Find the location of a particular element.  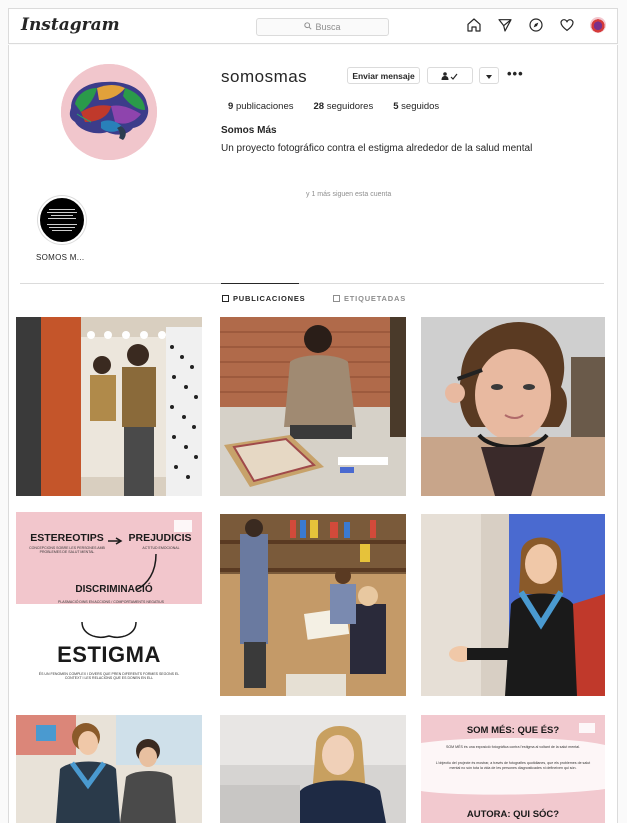

photo-woman-door is located at coordinates (513, 605).